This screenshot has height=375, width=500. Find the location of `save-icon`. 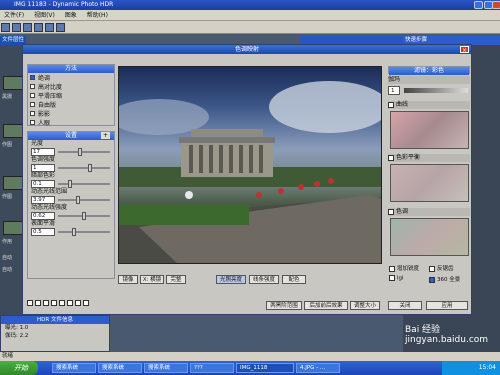

save-icon is located at coordinates (27, 27).